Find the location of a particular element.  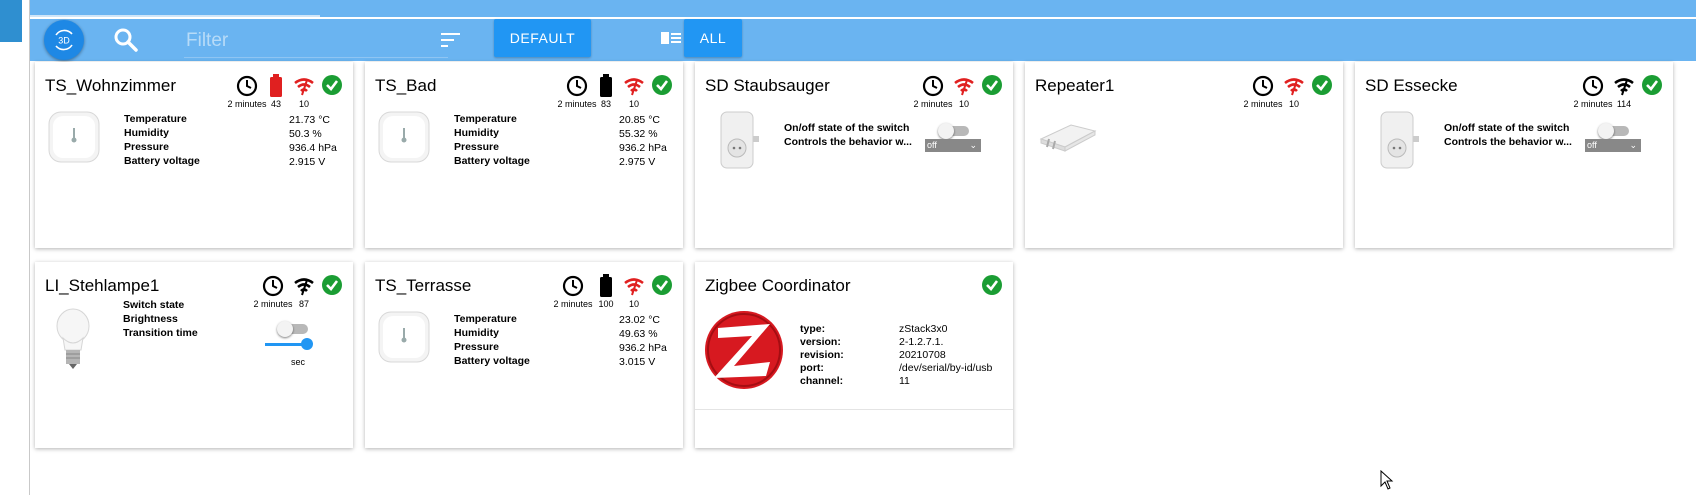

property-value: /dev/serial/by-id/usb is located at coordinates (946, 368).